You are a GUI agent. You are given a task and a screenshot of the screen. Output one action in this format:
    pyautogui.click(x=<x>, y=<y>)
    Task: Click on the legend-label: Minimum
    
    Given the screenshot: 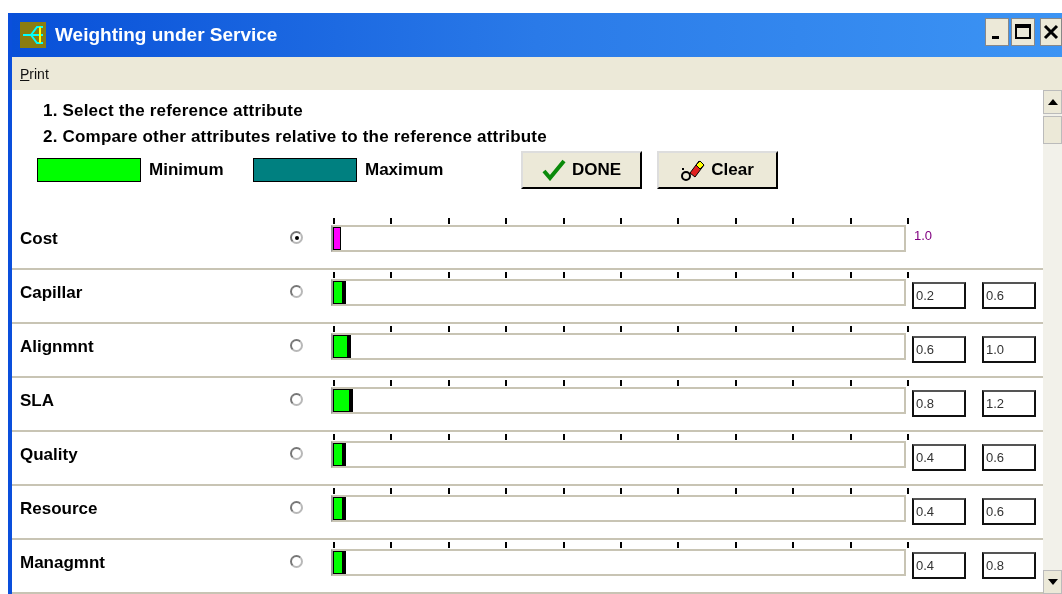 What is the action you would take?
    pyautogui.click(x=187, y=170)
    